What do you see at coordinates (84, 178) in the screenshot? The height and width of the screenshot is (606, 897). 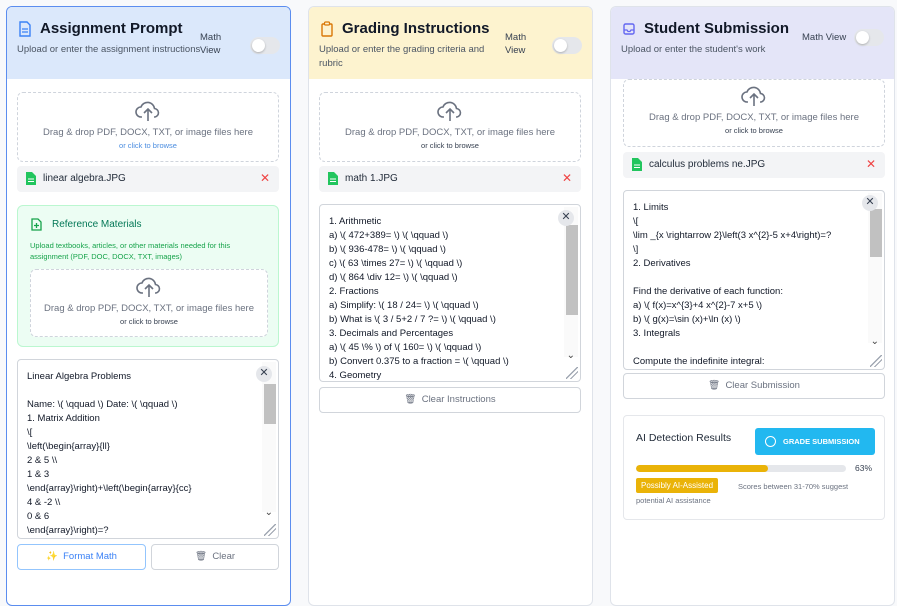 I see `file-name: linear algebra.JPG` at bounding box center [84, 178].